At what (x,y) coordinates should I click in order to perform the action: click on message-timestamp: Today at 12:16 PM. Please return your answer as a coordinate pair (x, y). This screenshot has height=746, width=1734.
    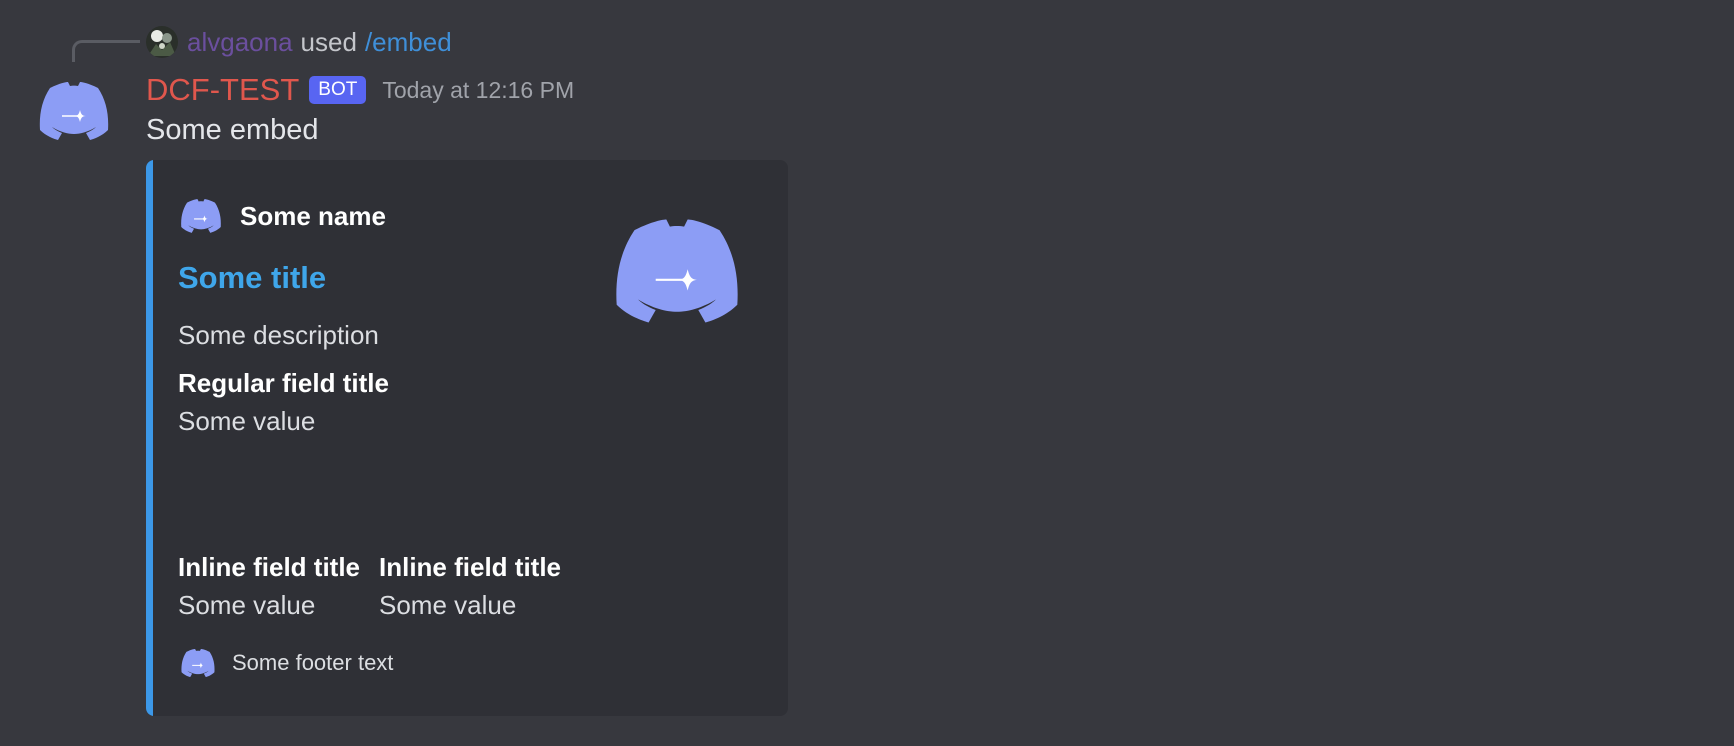
    Looking at the image, I should click on (478, 90).